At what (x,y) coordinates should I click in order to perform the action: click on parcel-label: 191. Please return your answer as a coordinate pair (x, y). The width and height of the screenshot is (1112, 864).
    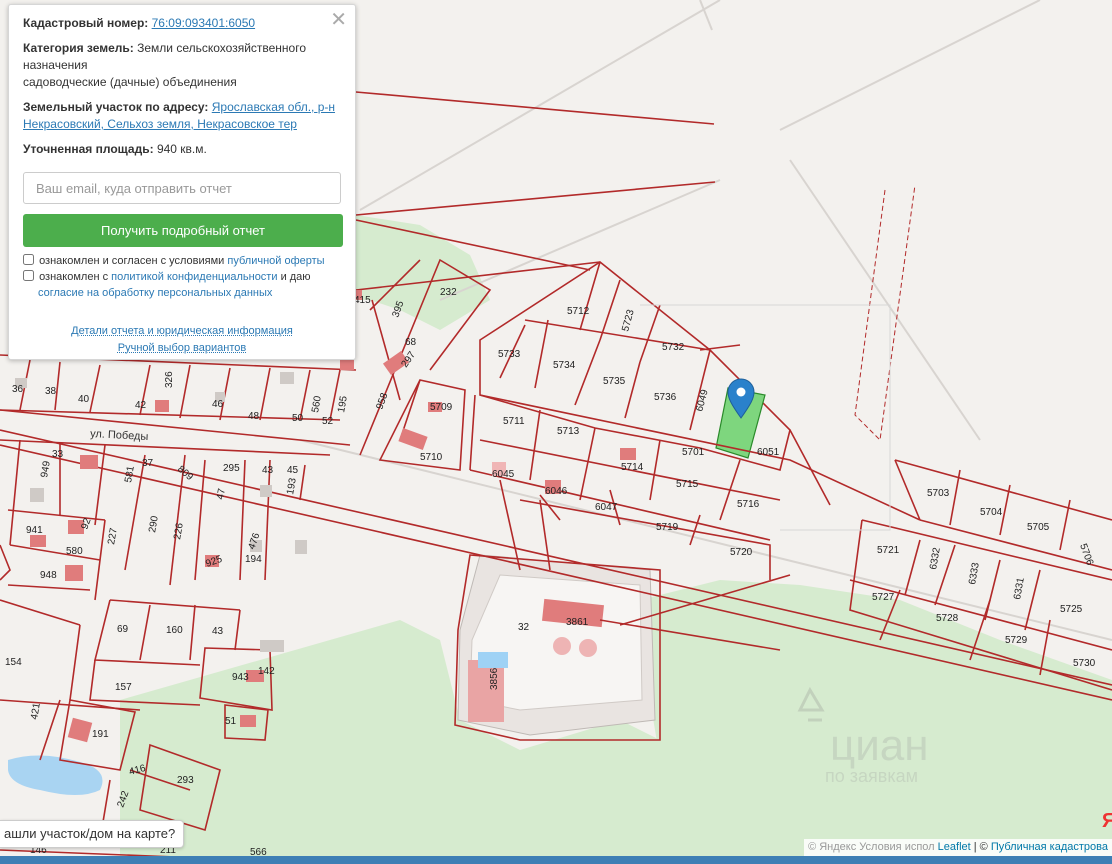
    Looking at the image, I should click on (100, 734).